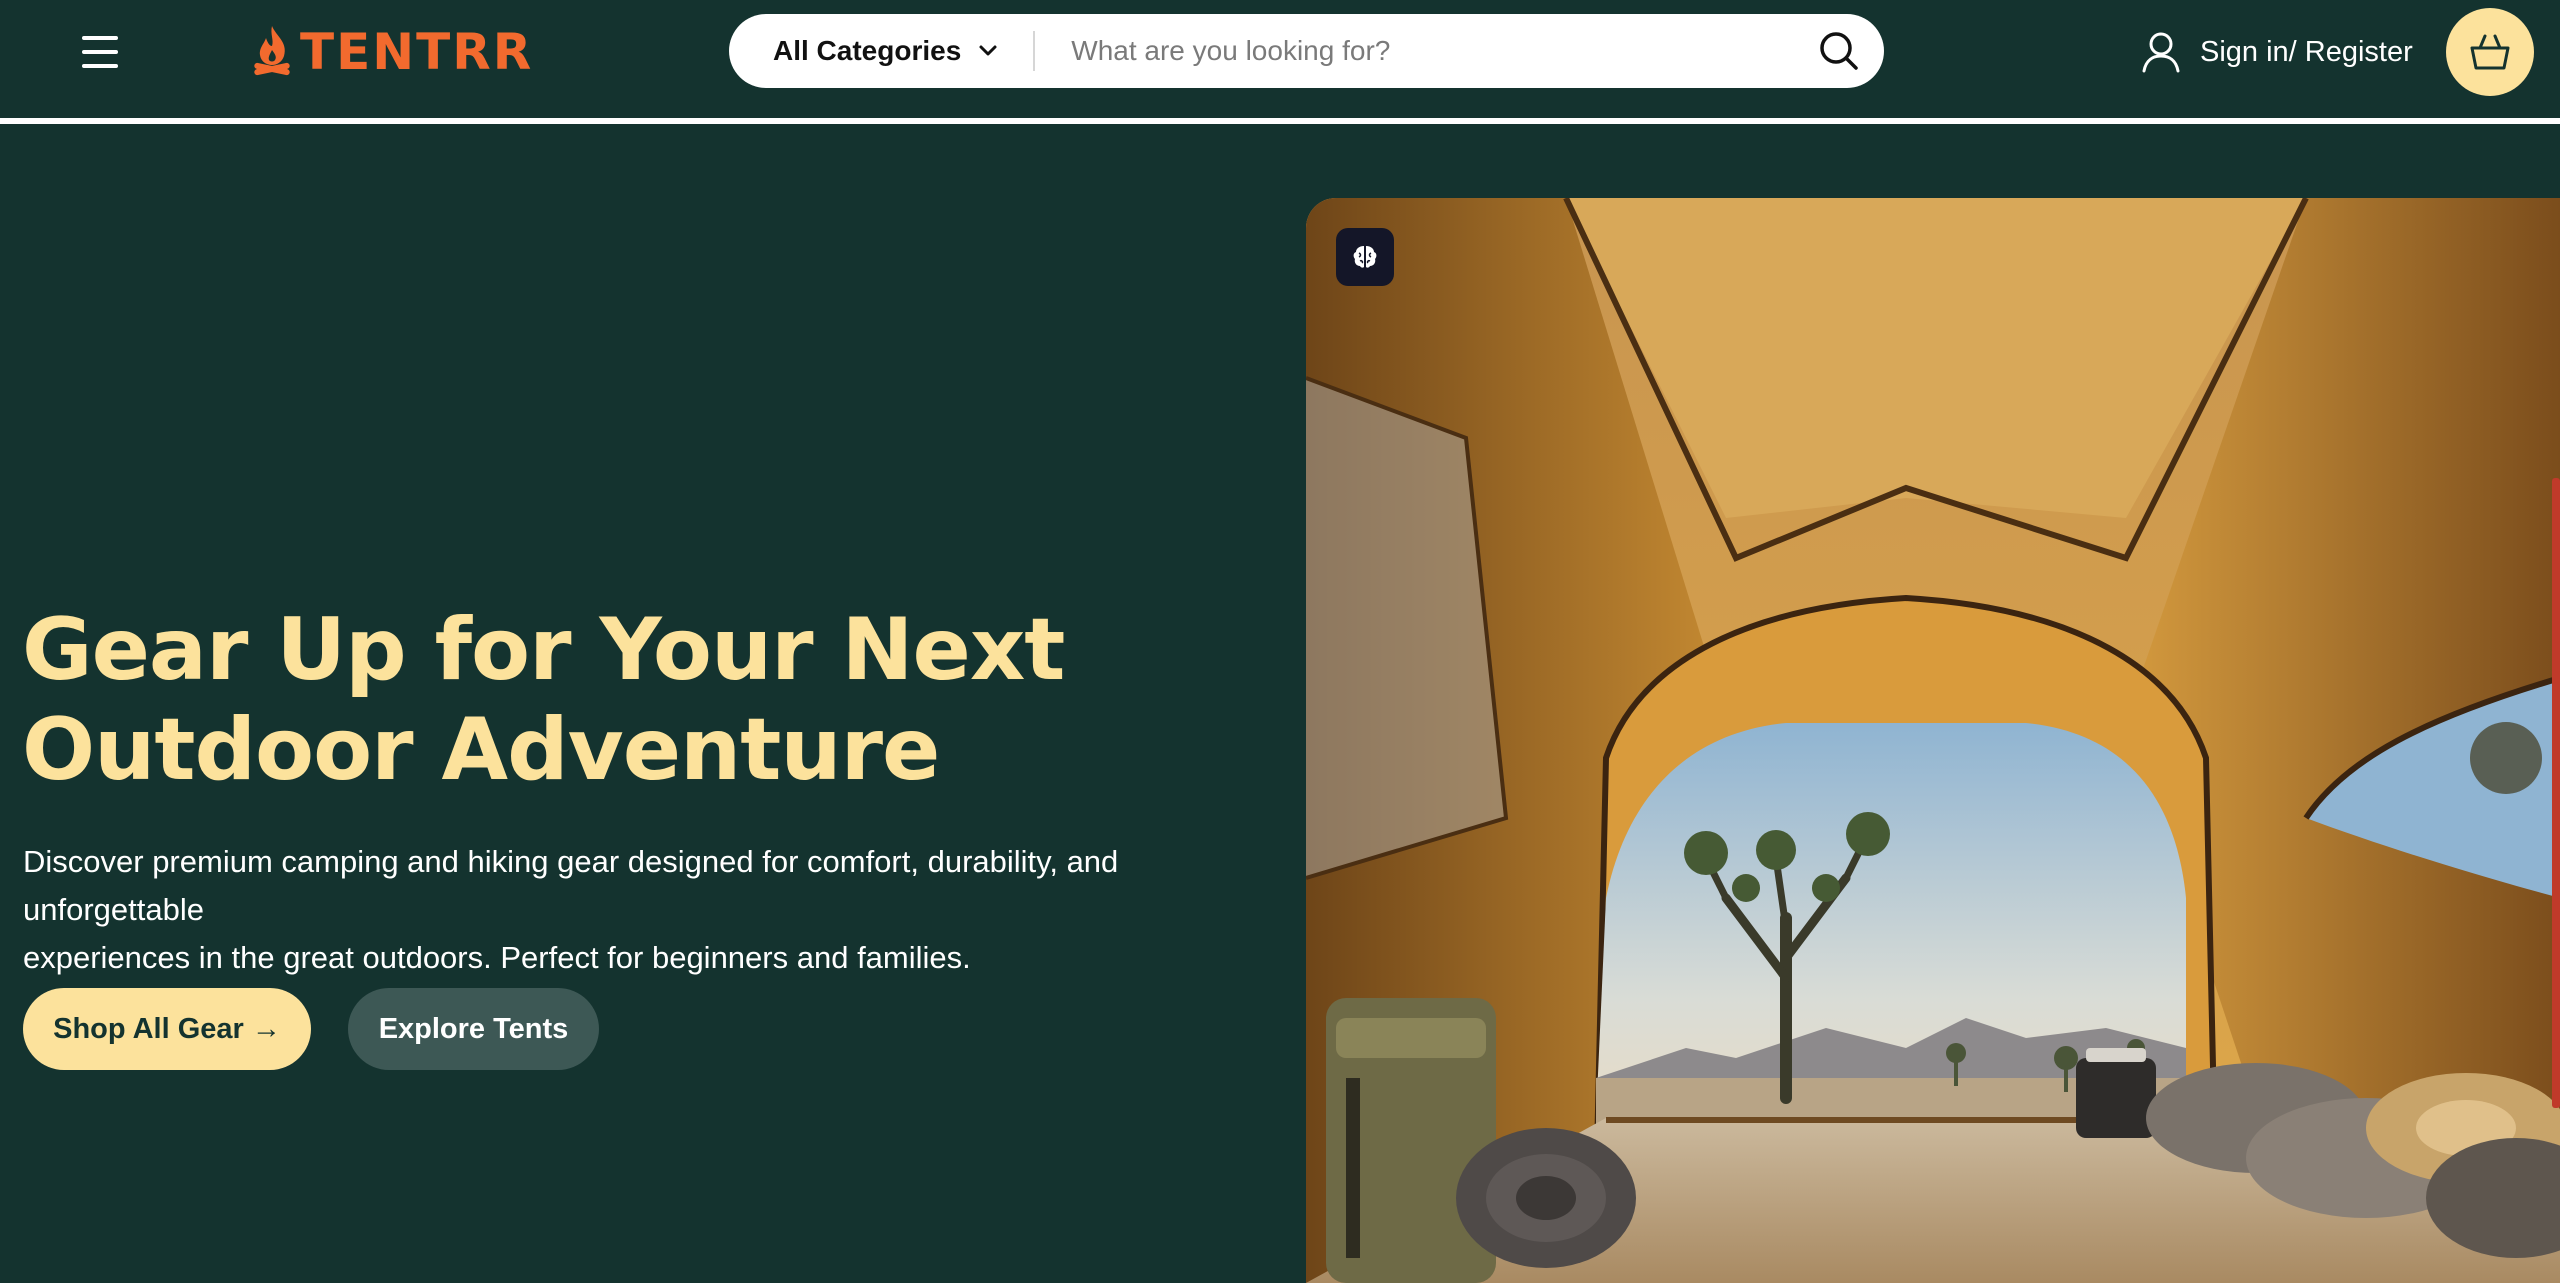  What do you see at coordinates (417, 52) in the screenshot?
I see `brand-name: TENTRR` at bounding box center [417, 52].